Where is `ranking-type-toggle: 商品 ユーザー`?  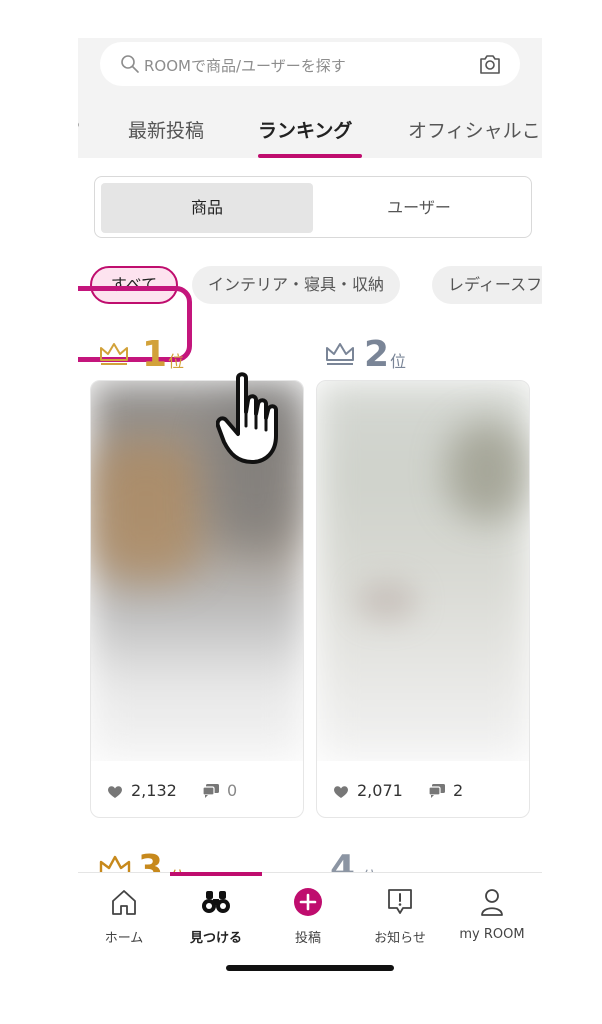 ranking-type-toggle: 商品 ユーザー is located at coordinates (313, 207).